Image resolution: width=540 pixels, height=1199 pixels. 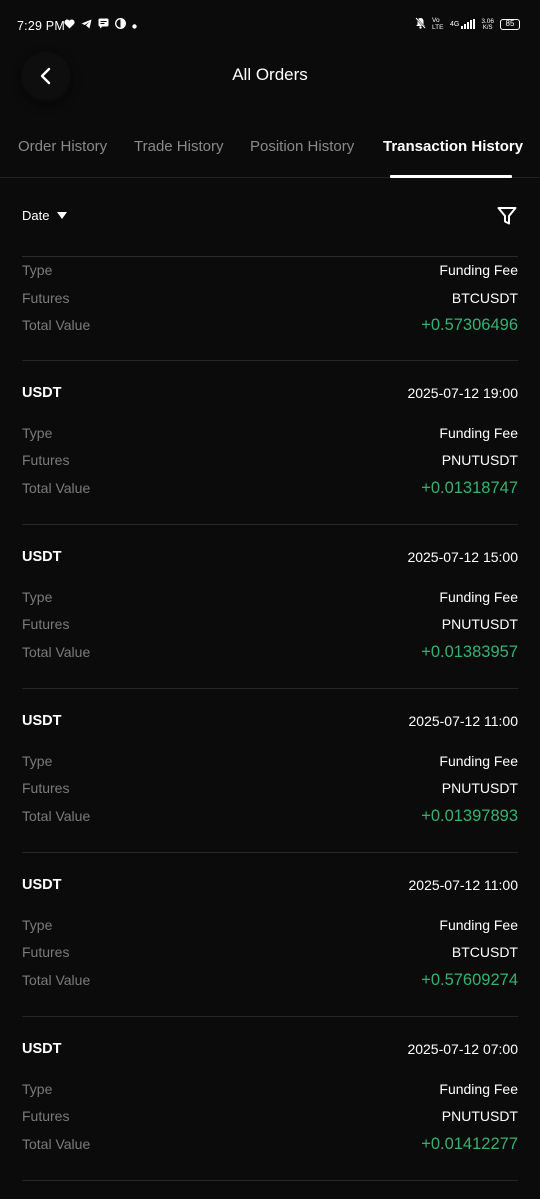 What do you see at coordinates (507, 216) in the screenshot?
I see `filter-funnel-icon` at bounding box center [507, 216].